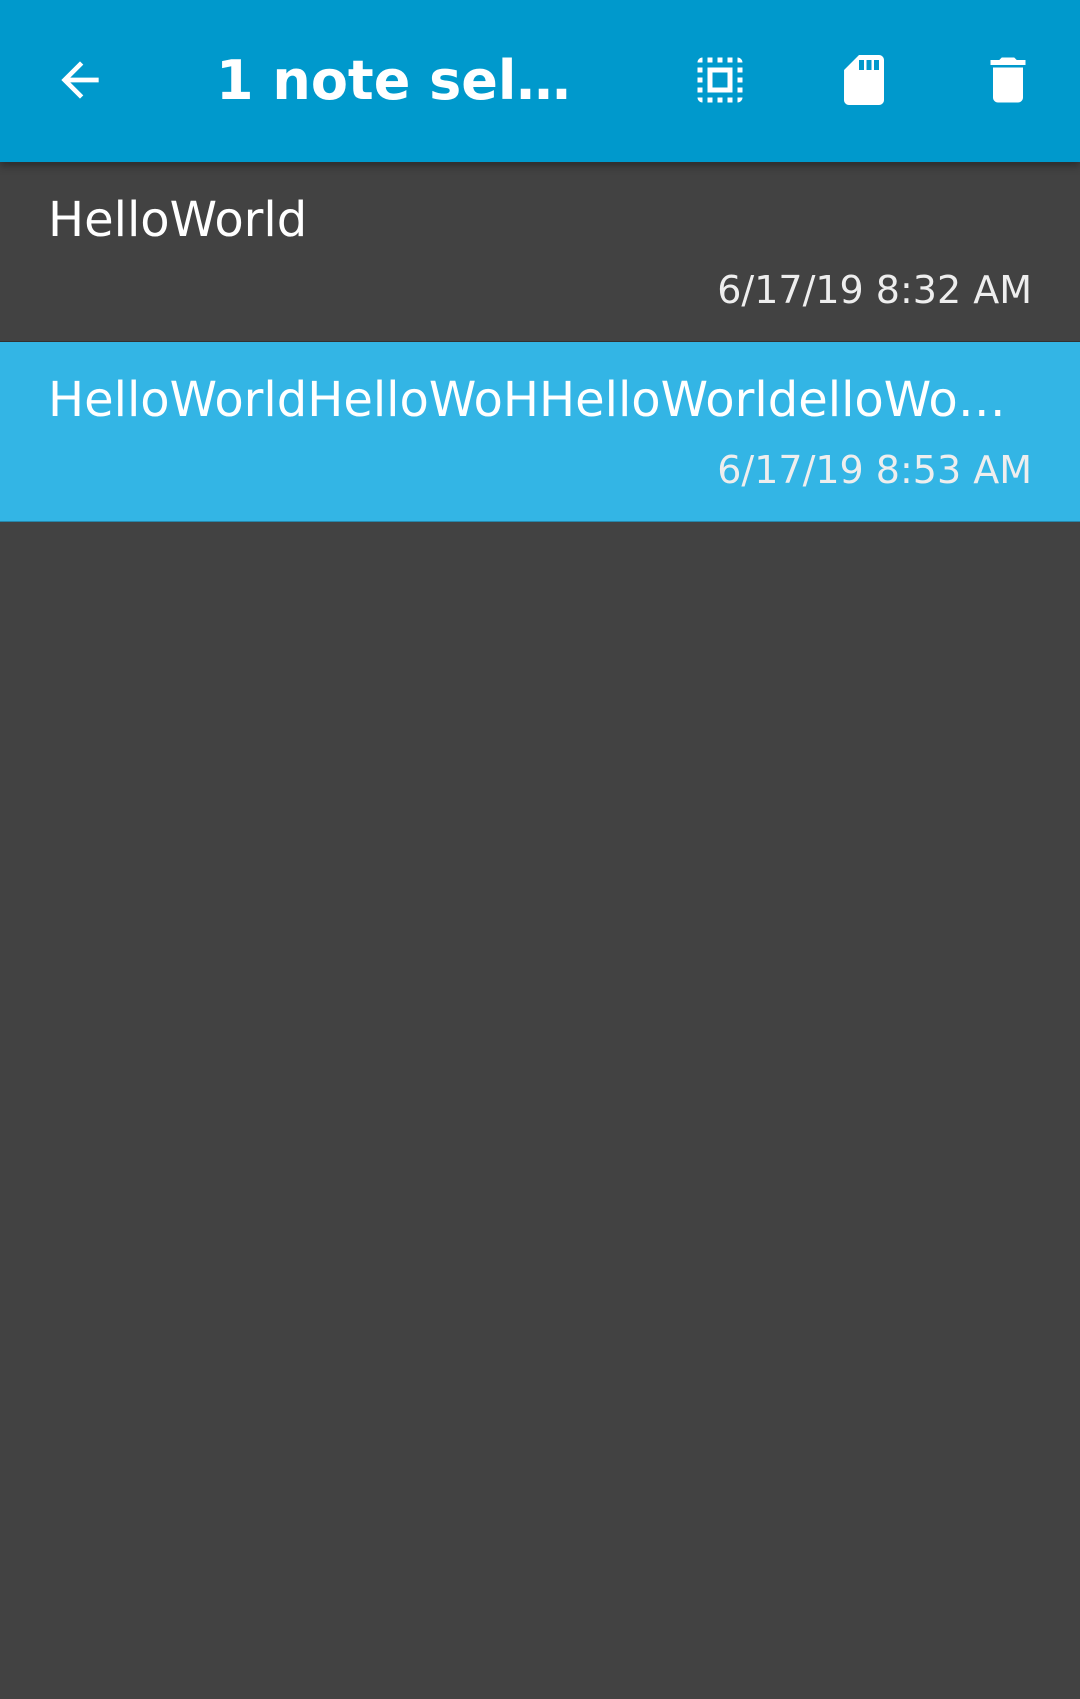 The image size is (1080, 1699). I want to click on select-all-icon, so click(720, 80).